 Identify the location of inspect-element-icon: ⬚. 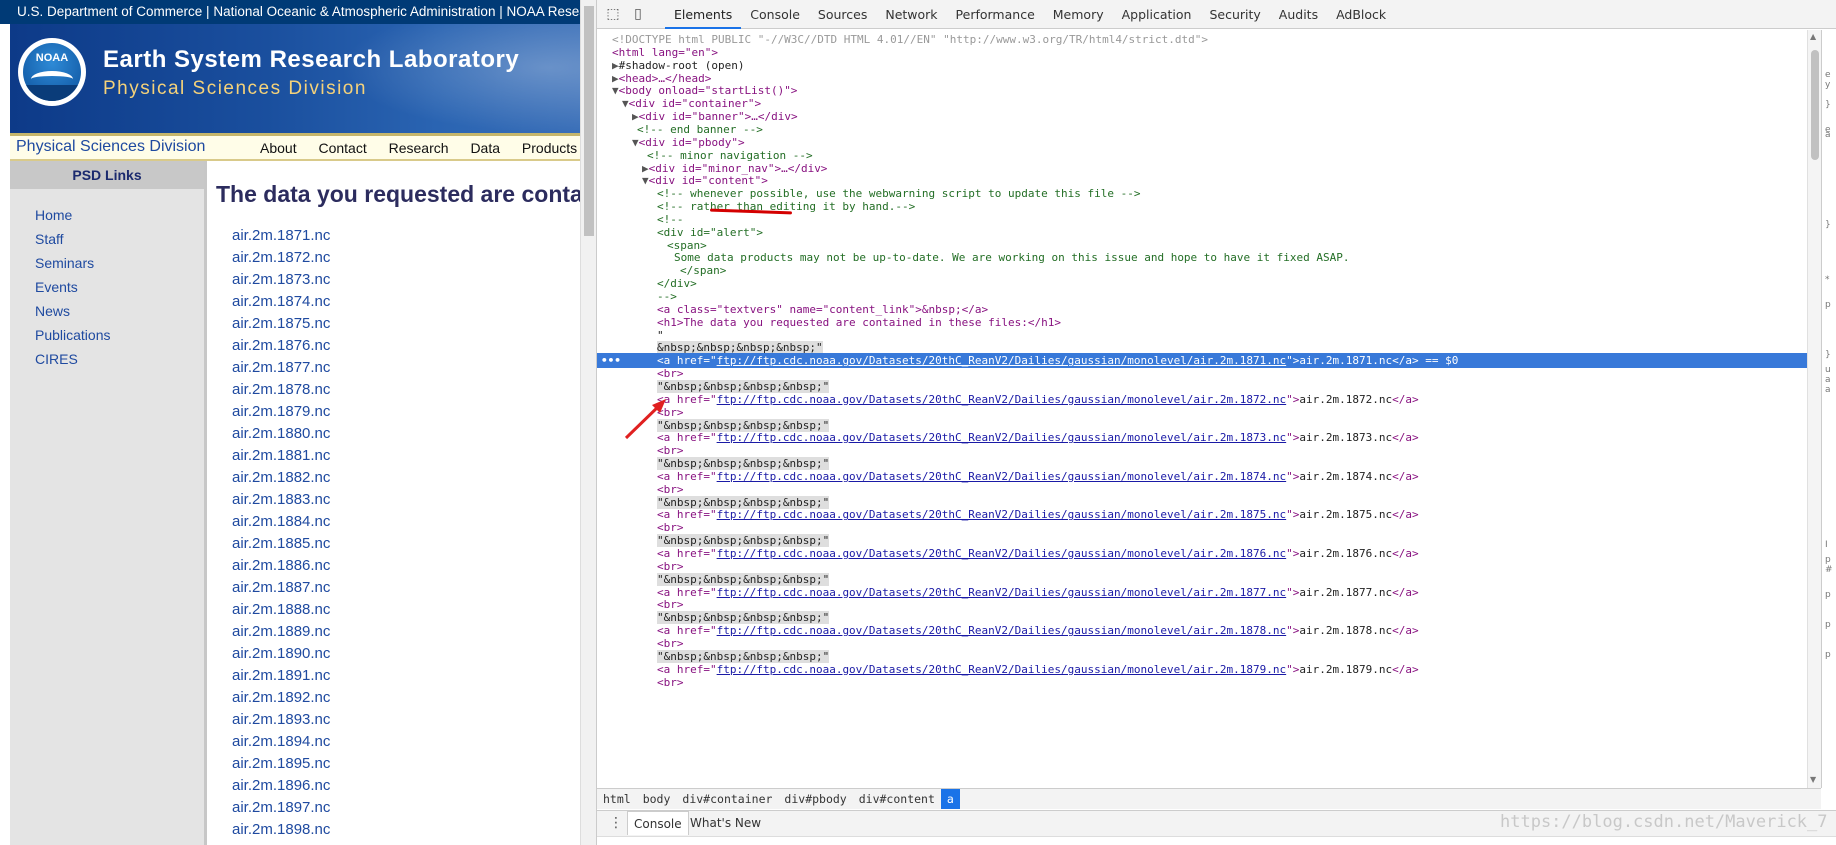
(613, 14).